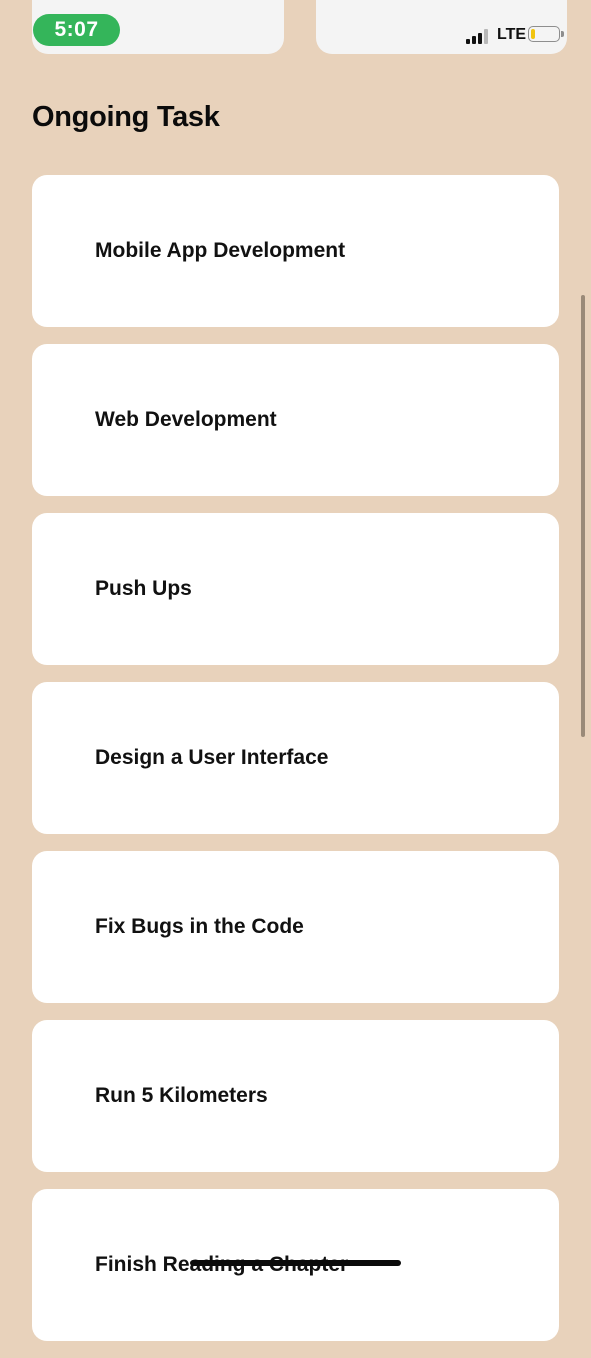 This screenshot has height=1358, width=591. I want to click on task-card: Push Ups, so click(295, 589).